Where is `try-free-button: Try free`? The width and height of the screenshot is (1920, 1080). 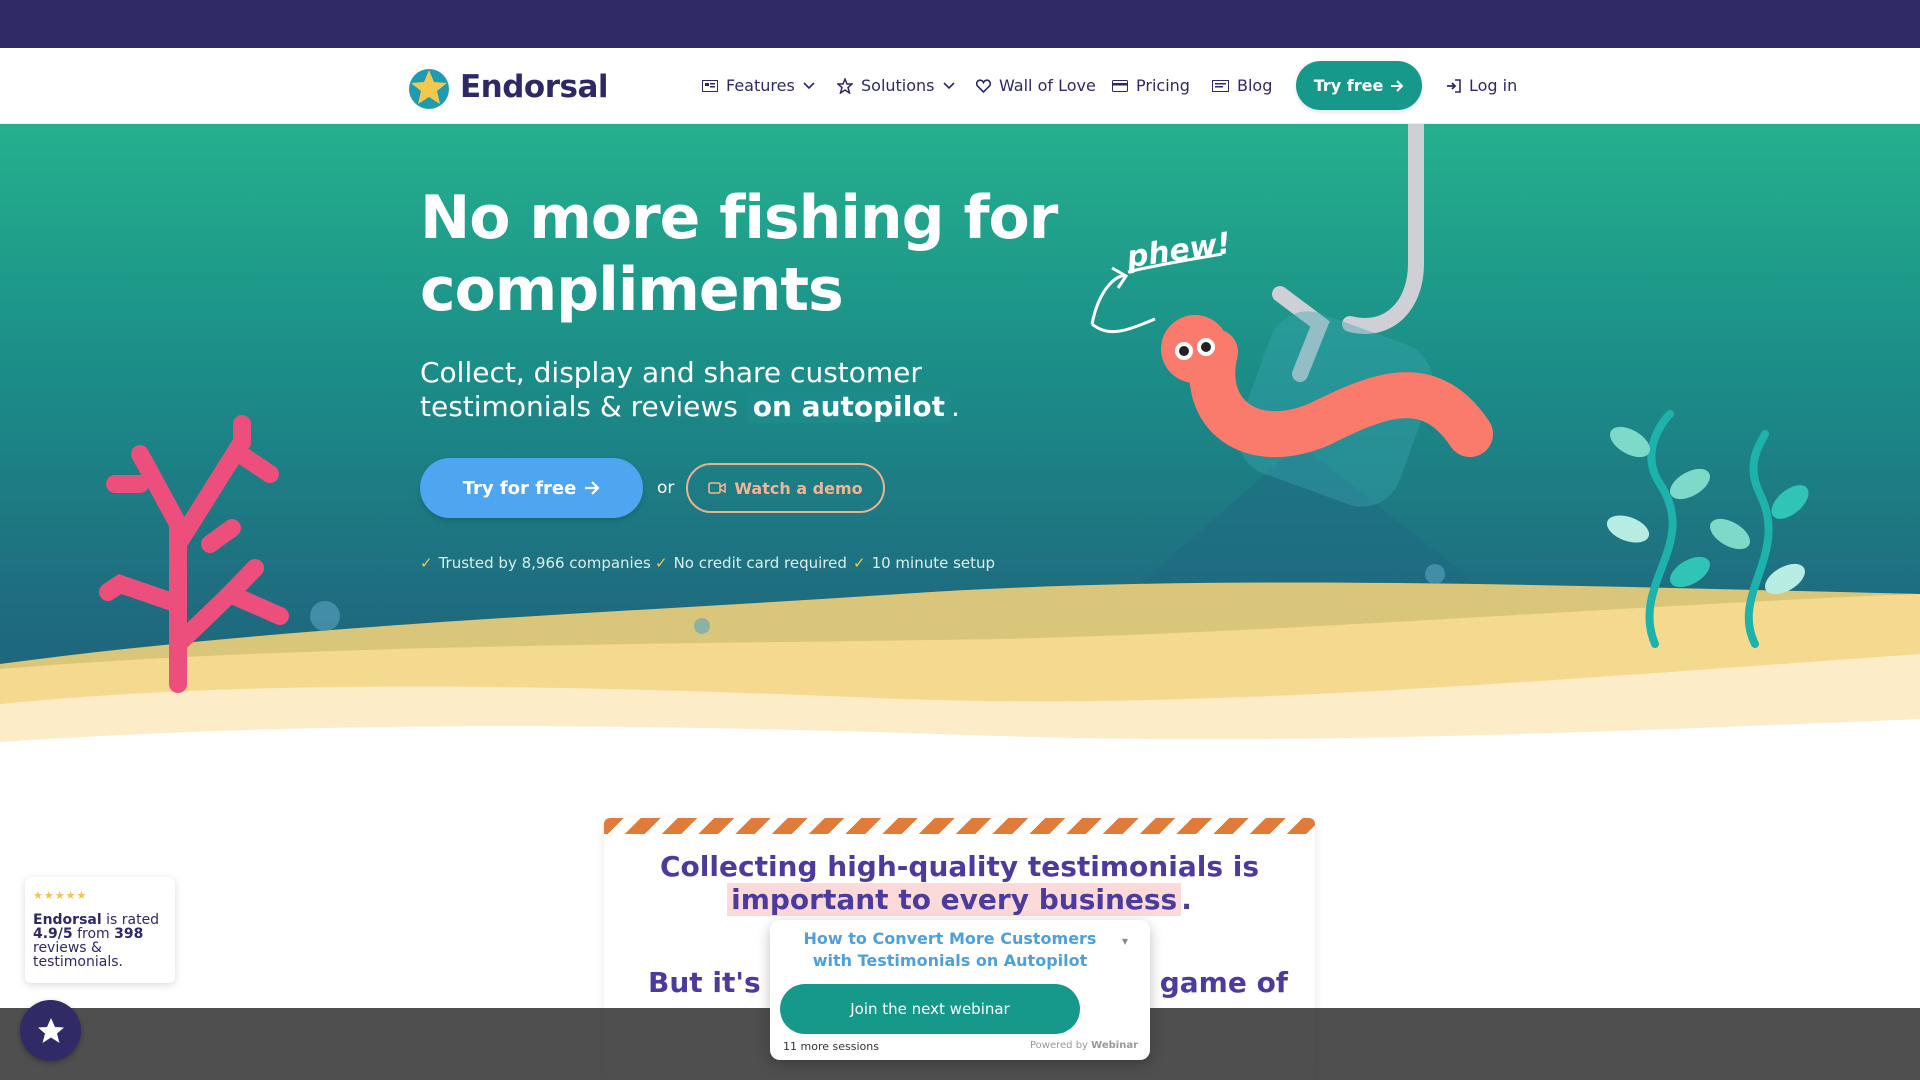 try-free-button: Try free is located at coordinates (1359, 85).